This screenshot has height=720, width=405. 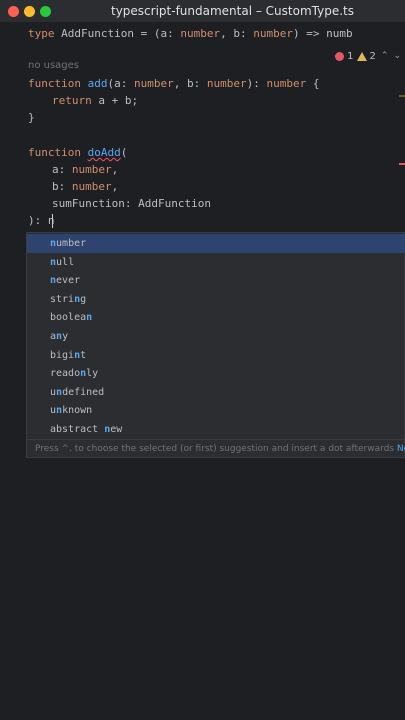 What do you see at coordinates (85, 186) in the screenshot?
I see `code-line-param-b: b: number,` at bounding box center [85, 186].